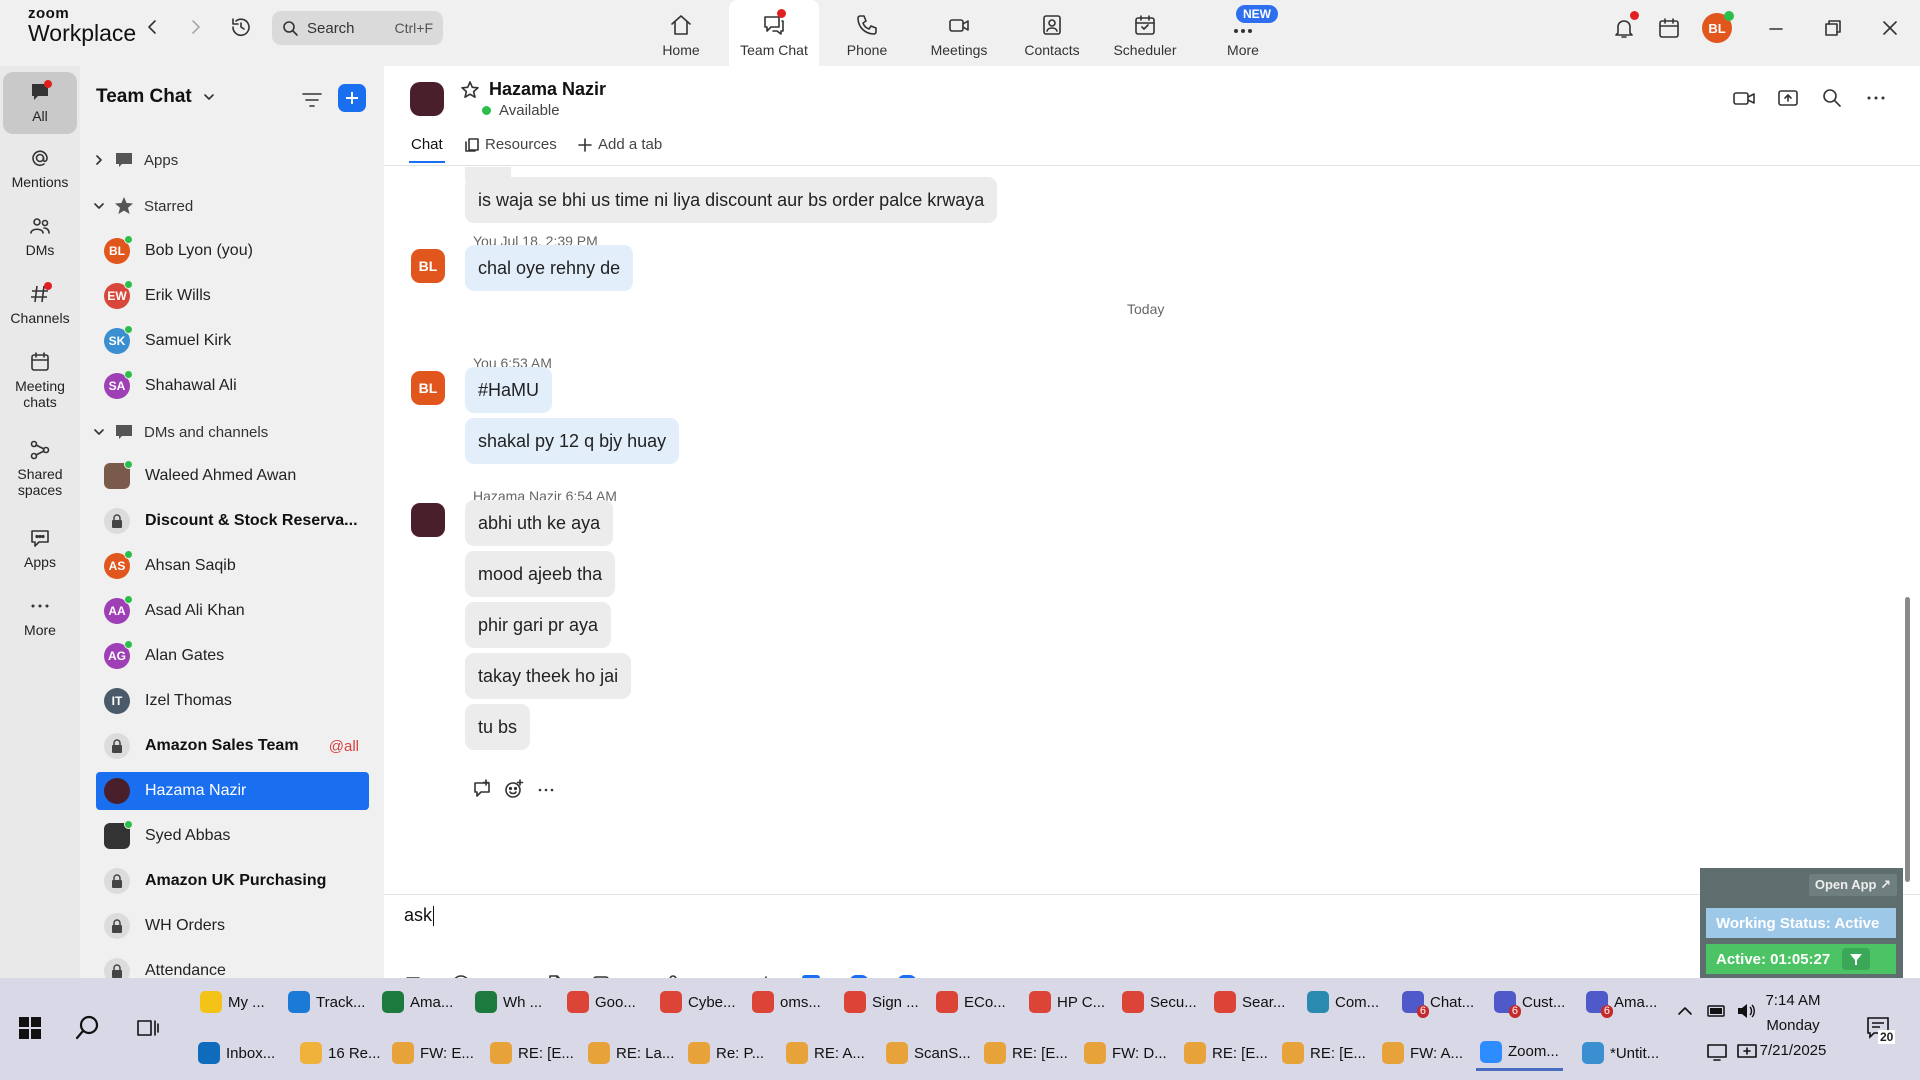 The image size is (1920, 1080). What do you see at coordinates (312, 100) in the screenshot?
I see `filter-button` at bounding box center [312, 100].